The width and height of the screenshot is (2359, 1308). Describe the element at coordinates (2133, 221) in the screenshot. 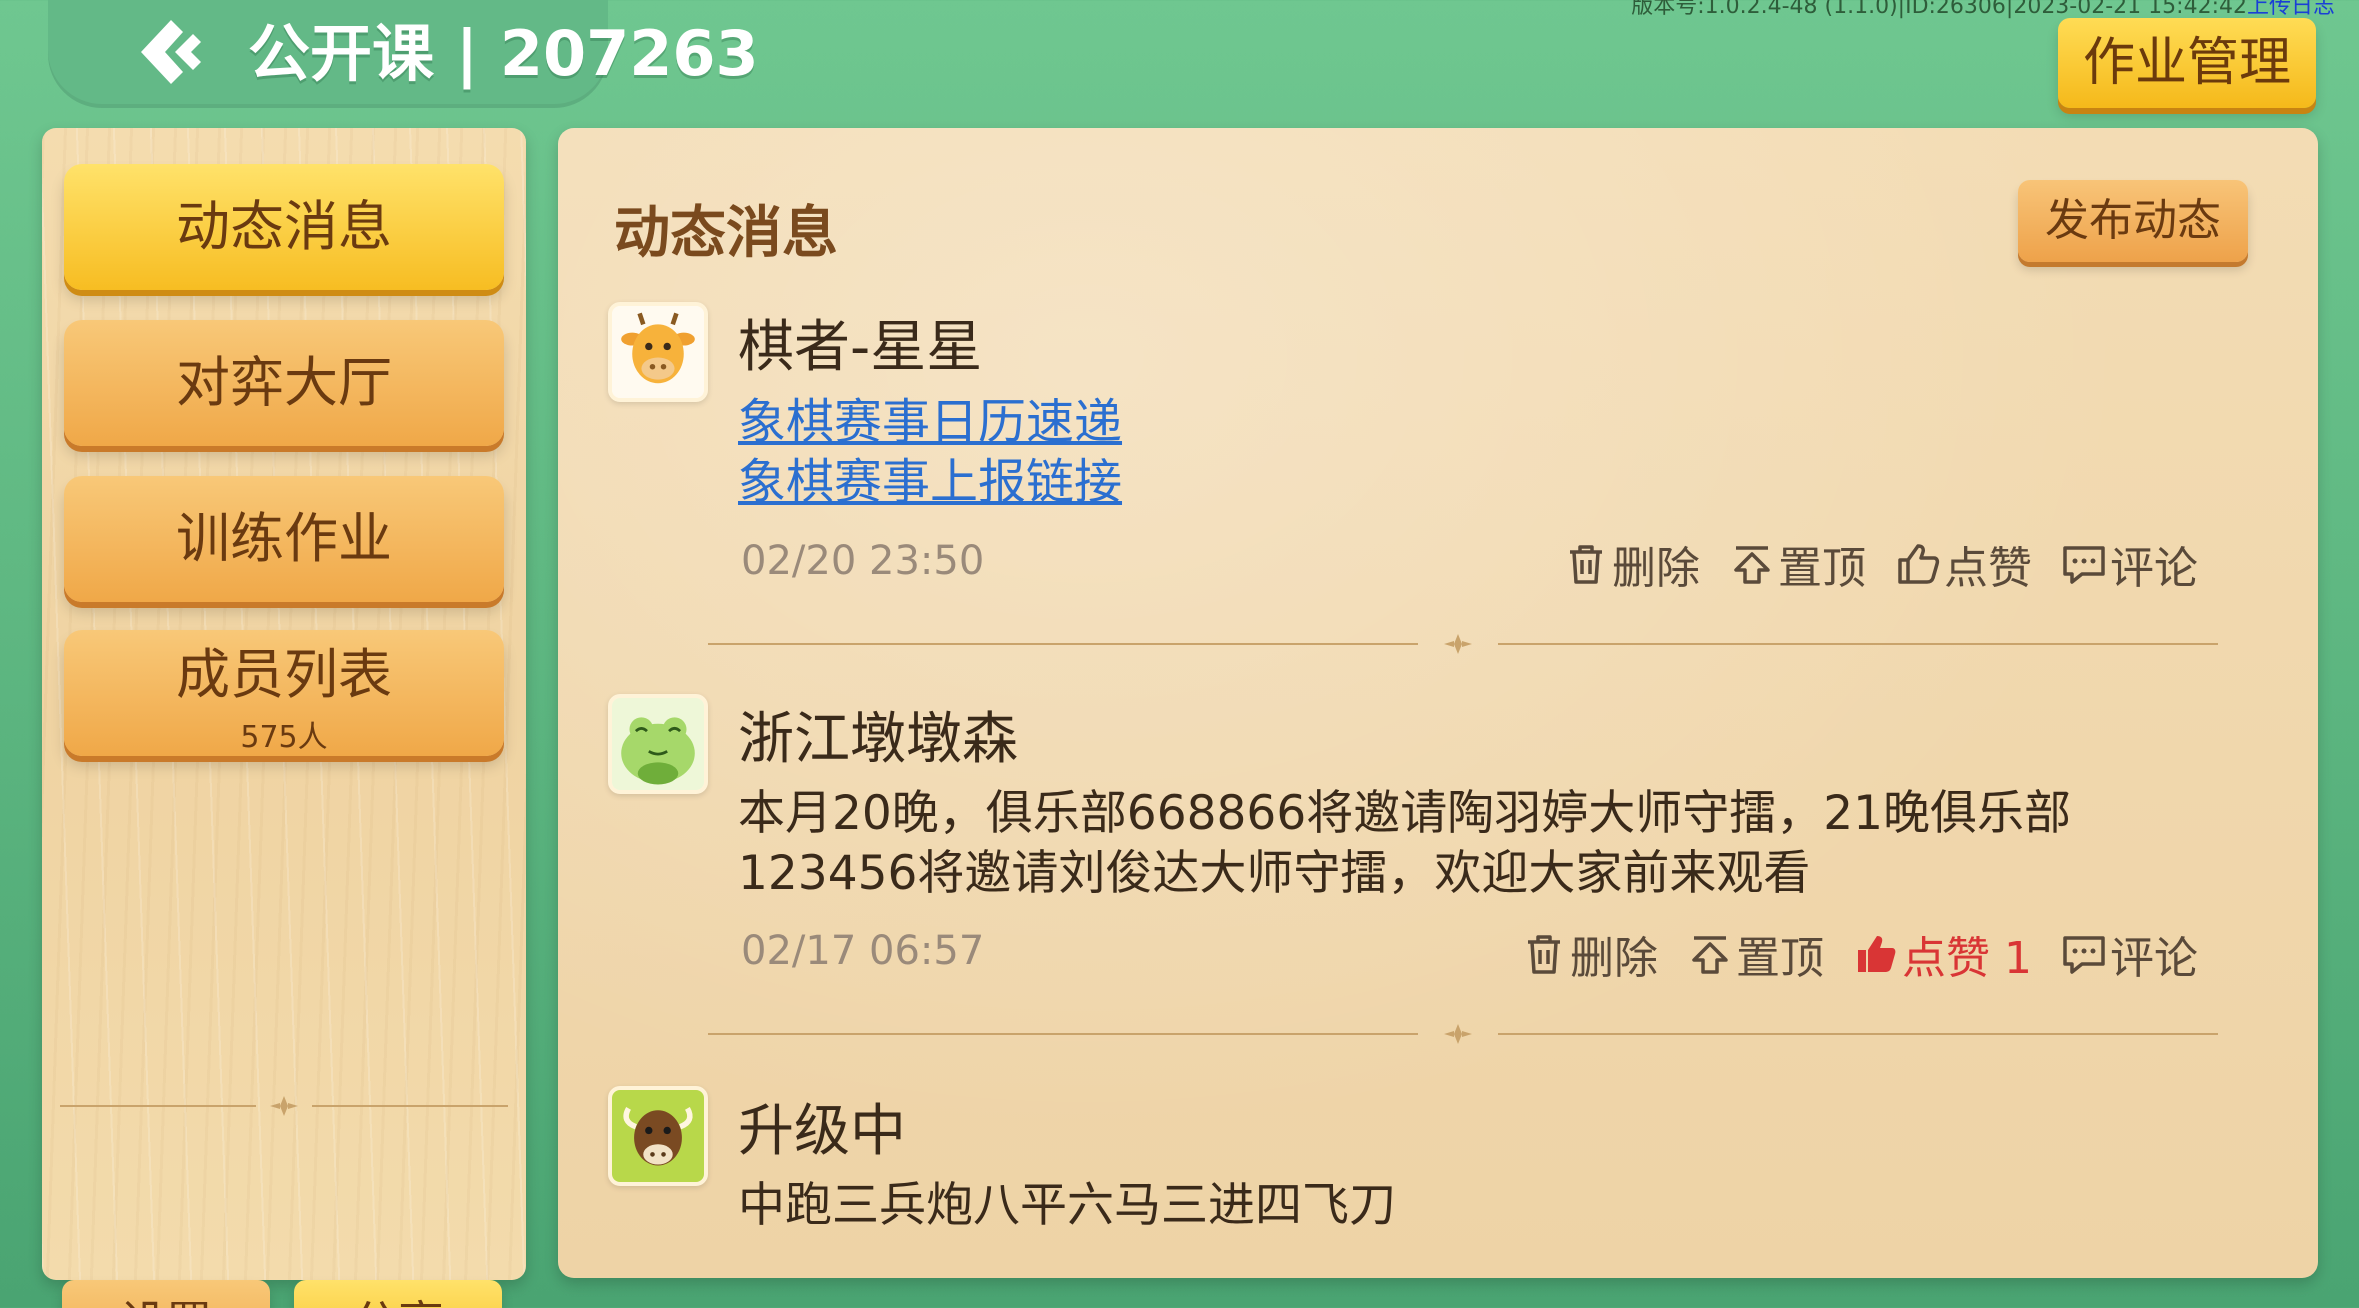

I see `publish-post-button: 发布动态` at that location.